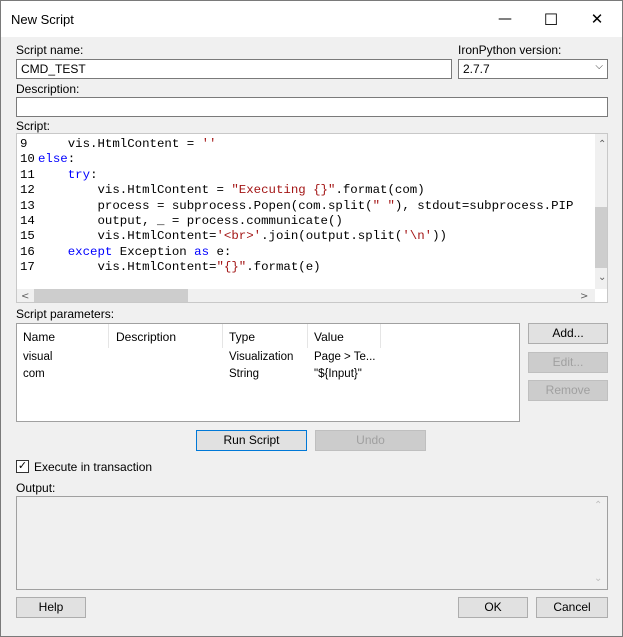 This screenshot has width=623, height=637. Describe the element at coordinates (312, 543) in the screenshot. I see `output-area: ⌃ ⌄` at that location.